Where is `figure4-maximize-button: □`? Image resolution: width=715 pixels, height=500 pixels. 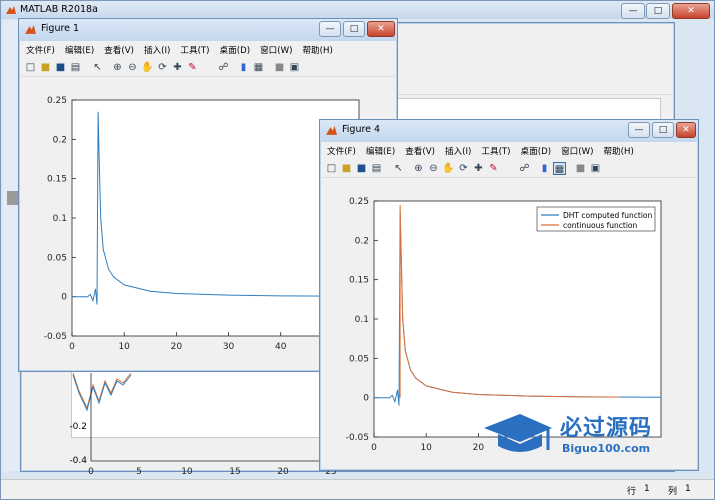
figure4-maximize-button: □ is located at coordinates (663, 130).